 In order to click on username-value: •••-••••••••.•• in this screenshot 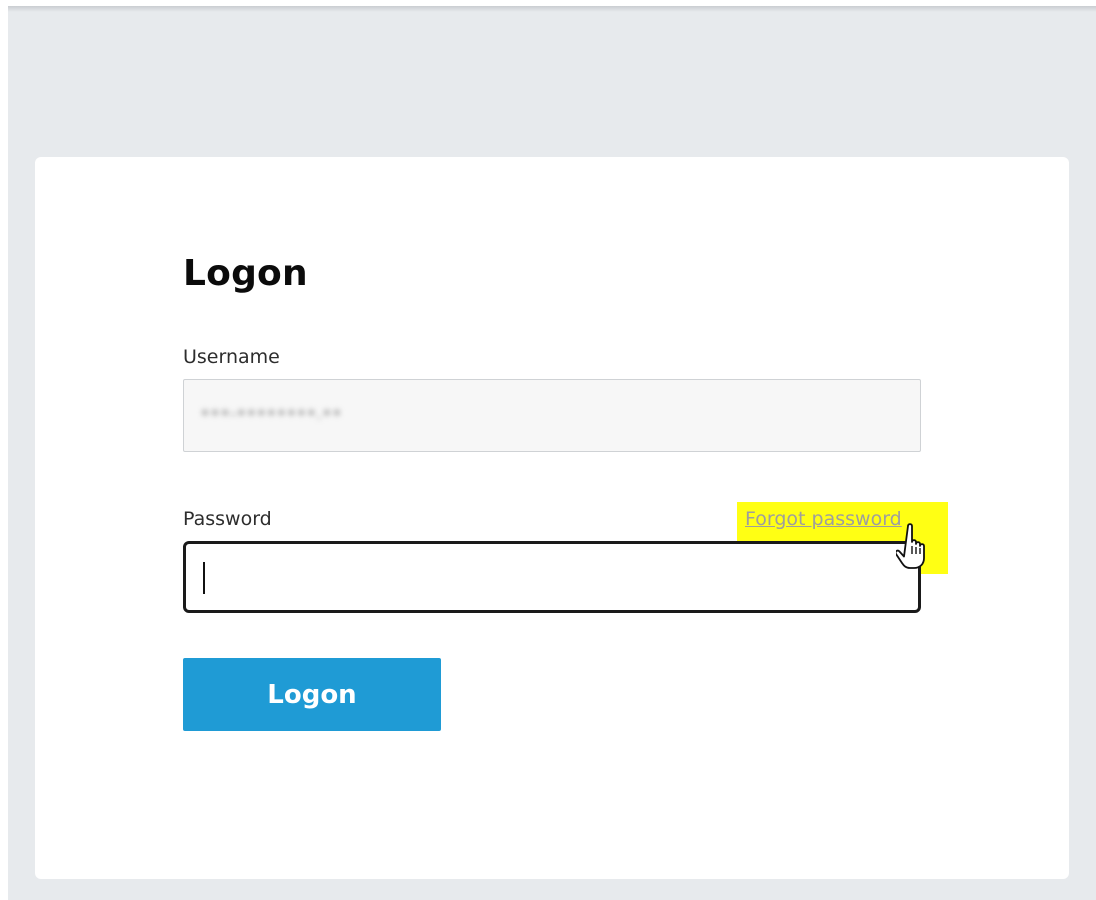, I will do `click(271, 414)`.